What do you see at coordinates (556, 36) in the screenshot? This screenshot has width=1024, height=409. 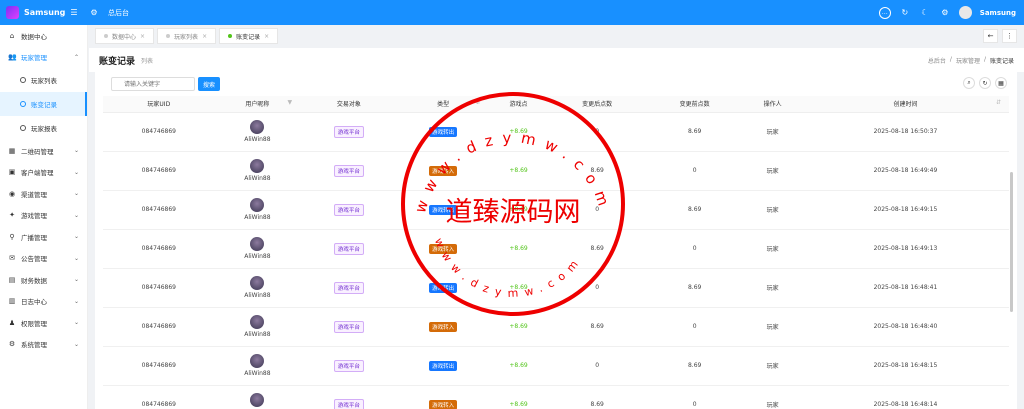 I see `tabs-bar: 数据中心 × 玩家列表 × 账变记录 × ← ⋮` at bounding box center [556, 36].